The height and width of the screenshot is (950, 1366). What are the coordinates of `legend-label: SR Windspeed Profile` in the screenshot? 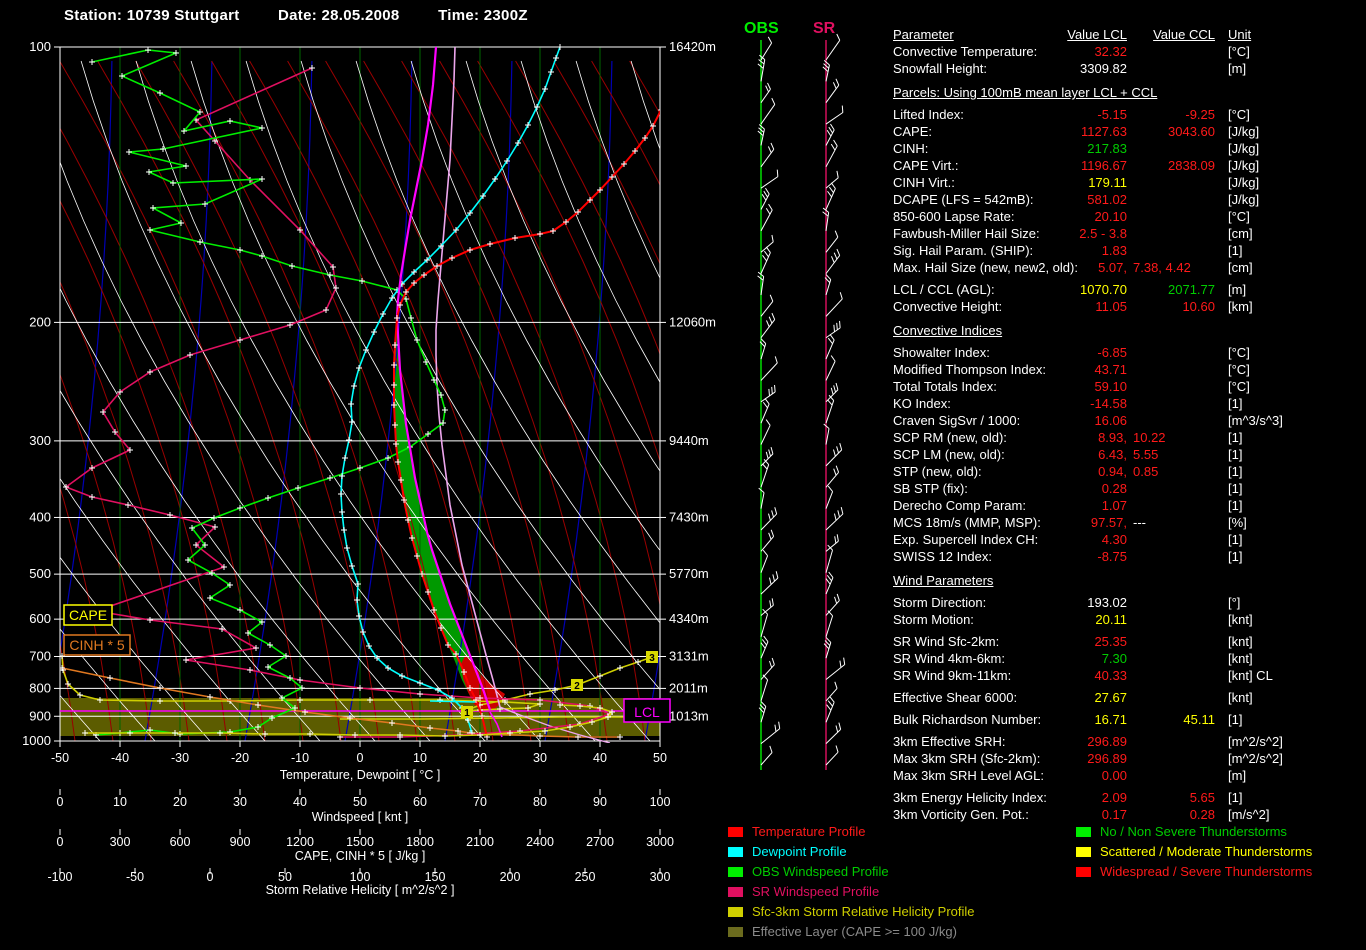 It's located at (816, 891).